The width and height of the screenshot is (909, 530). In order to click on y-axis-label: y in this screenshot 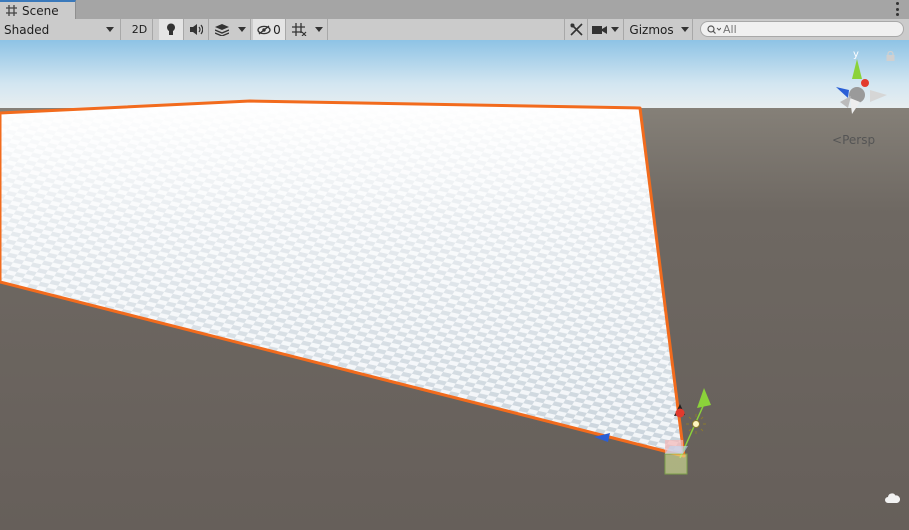, I will do `click(856, 54)`.